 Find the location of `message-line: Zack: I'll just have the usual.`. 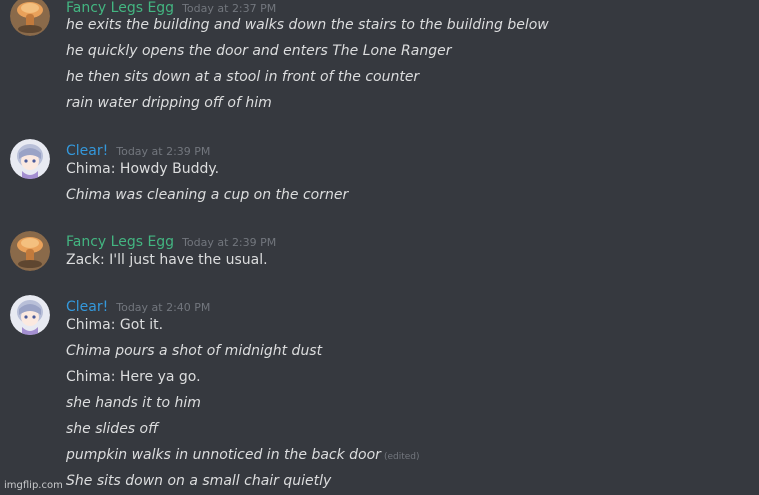

message-line: Zack: I'll just have the usual. is located at coordinates (167, 260).